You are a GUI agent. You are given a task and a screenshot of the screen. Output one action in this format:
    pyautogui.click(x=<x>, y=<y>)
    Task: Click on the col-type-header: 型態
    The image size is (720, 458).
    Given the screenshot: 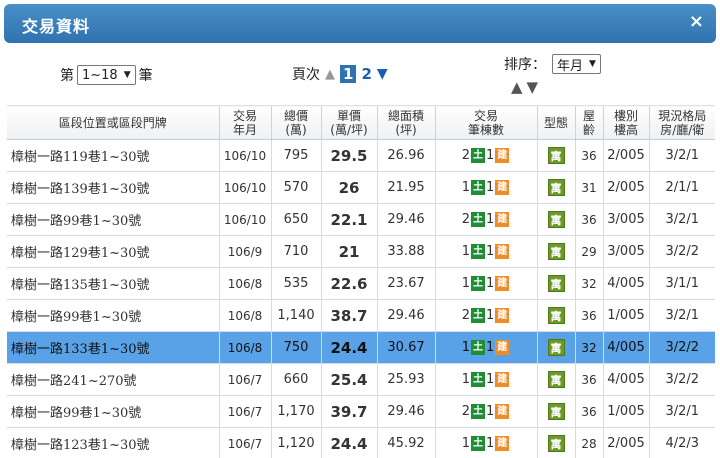 What is the action you would take?
    pyautogui.click(x=555, y=122)
    